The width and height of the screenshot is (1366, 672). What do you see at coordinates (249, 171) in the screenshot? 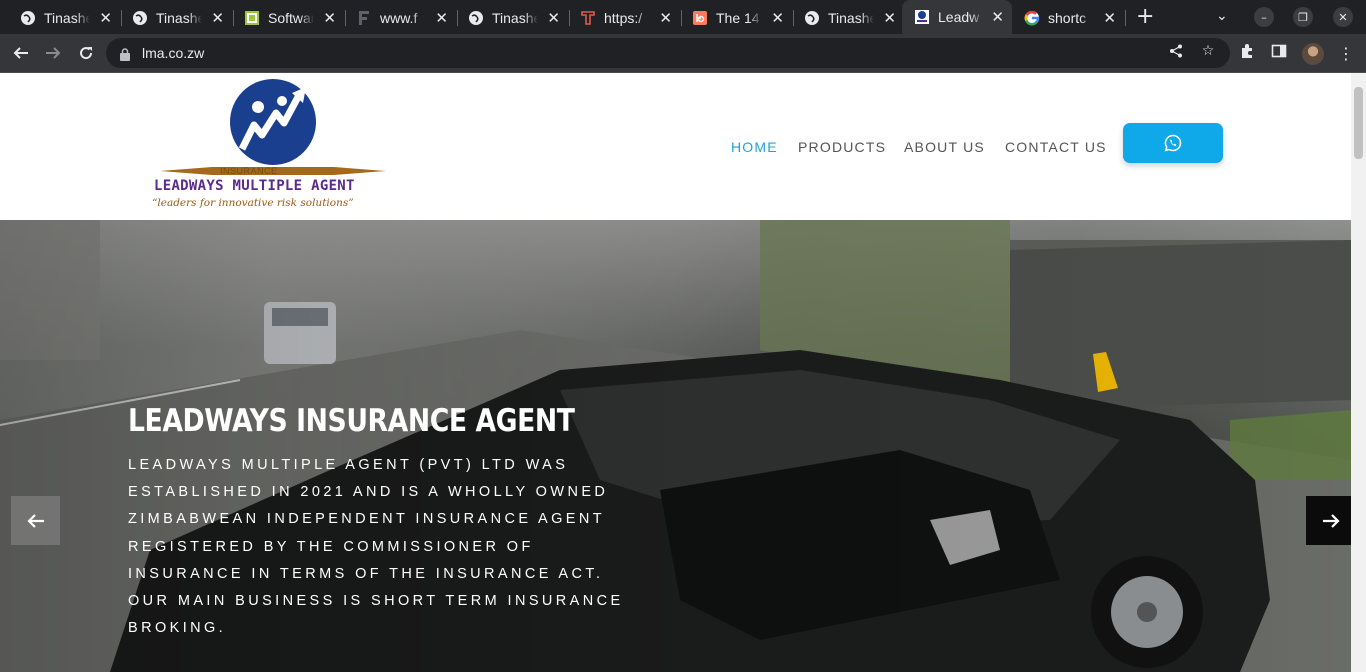
I see `logo-band-text: INSURANCE` at bounding box center [249, 171].